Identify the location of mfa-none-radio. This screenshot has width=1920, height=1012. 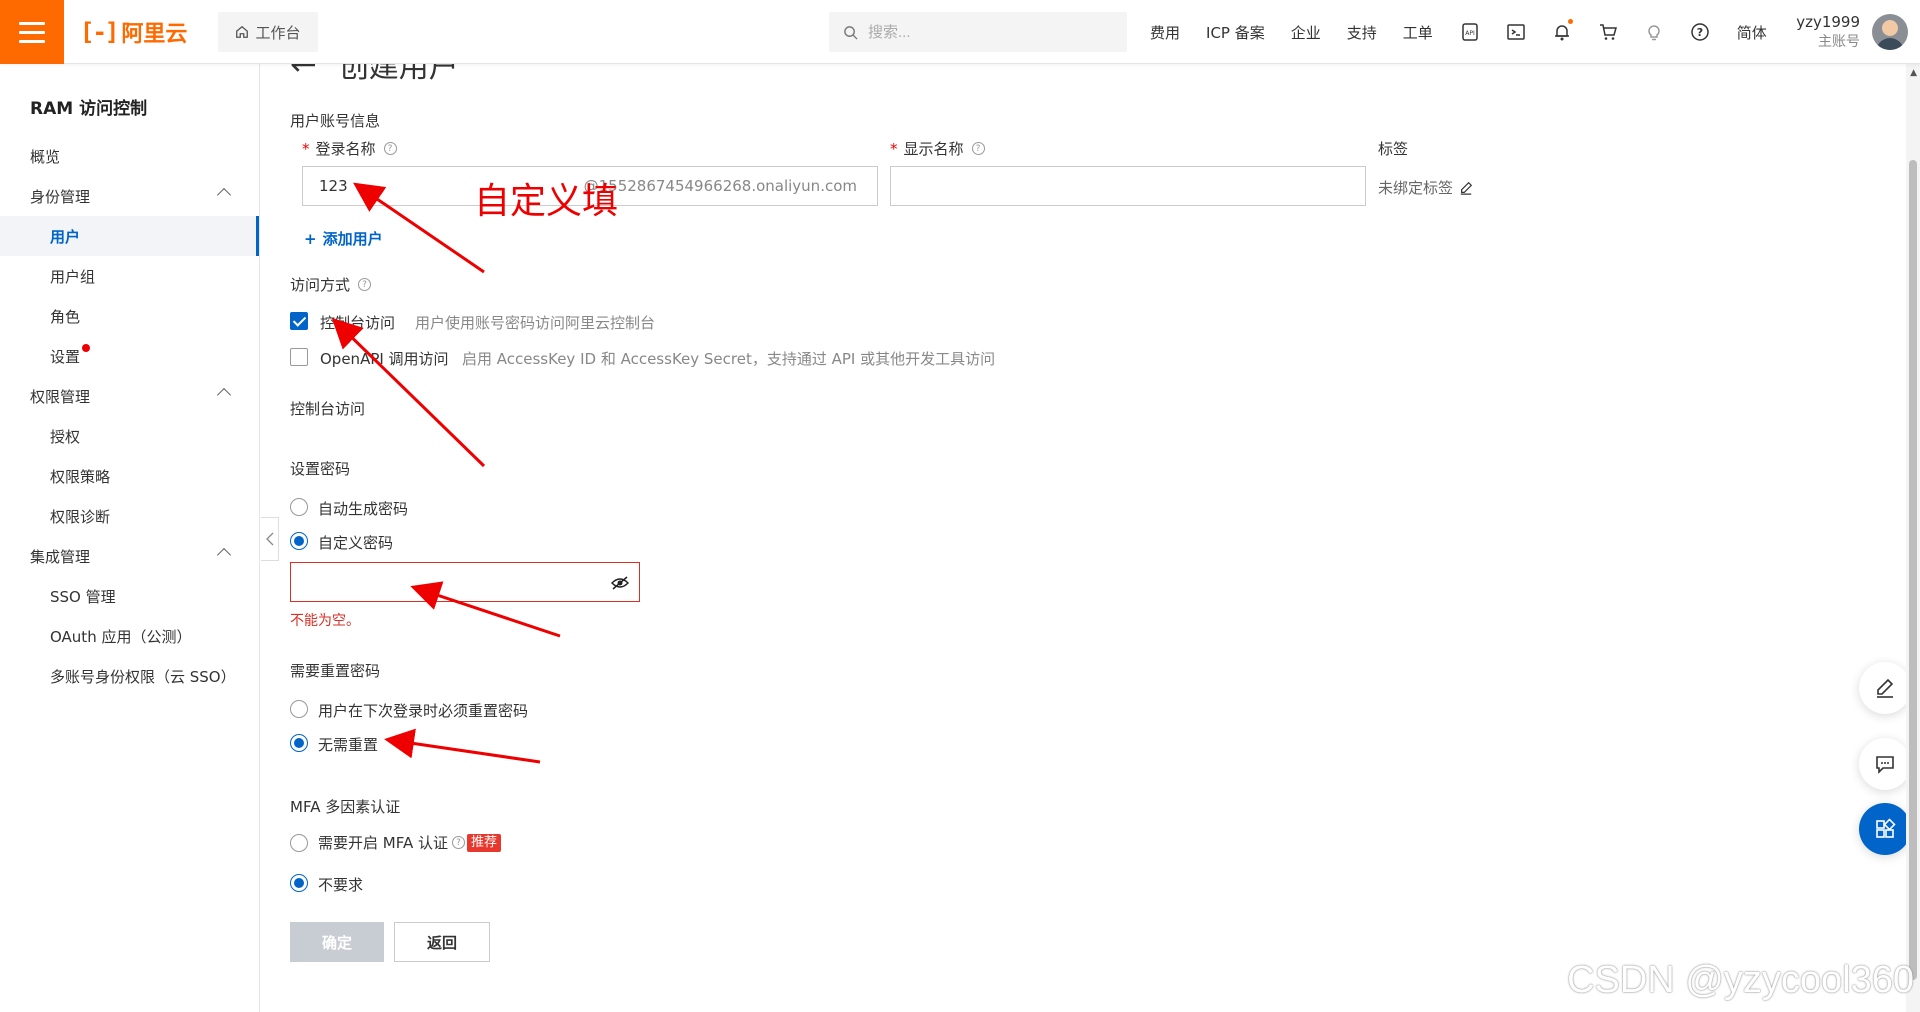
(299, 883).